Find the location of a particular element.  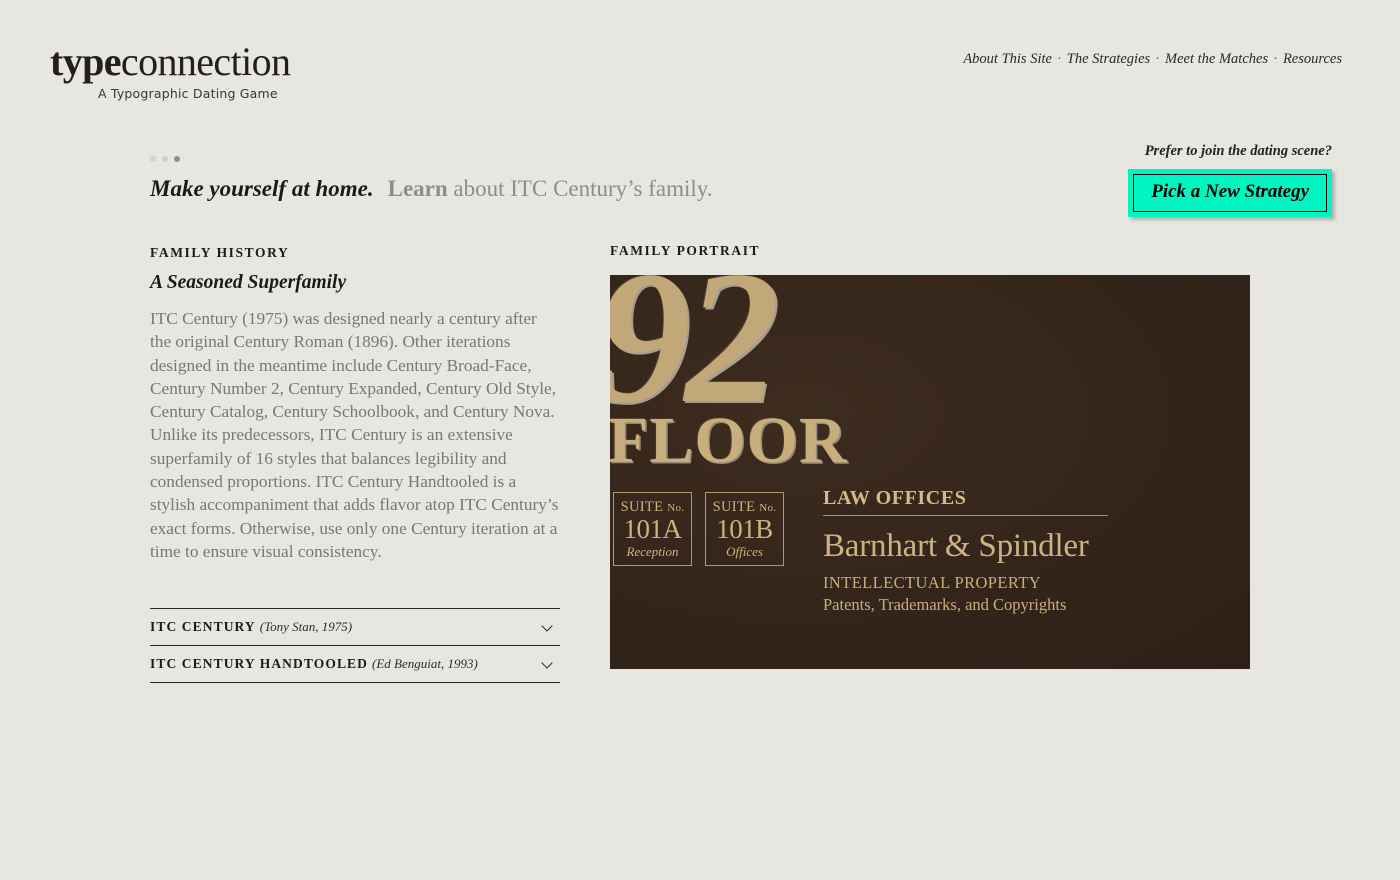

suite-use: Offices is located at coordinates (744, 552).